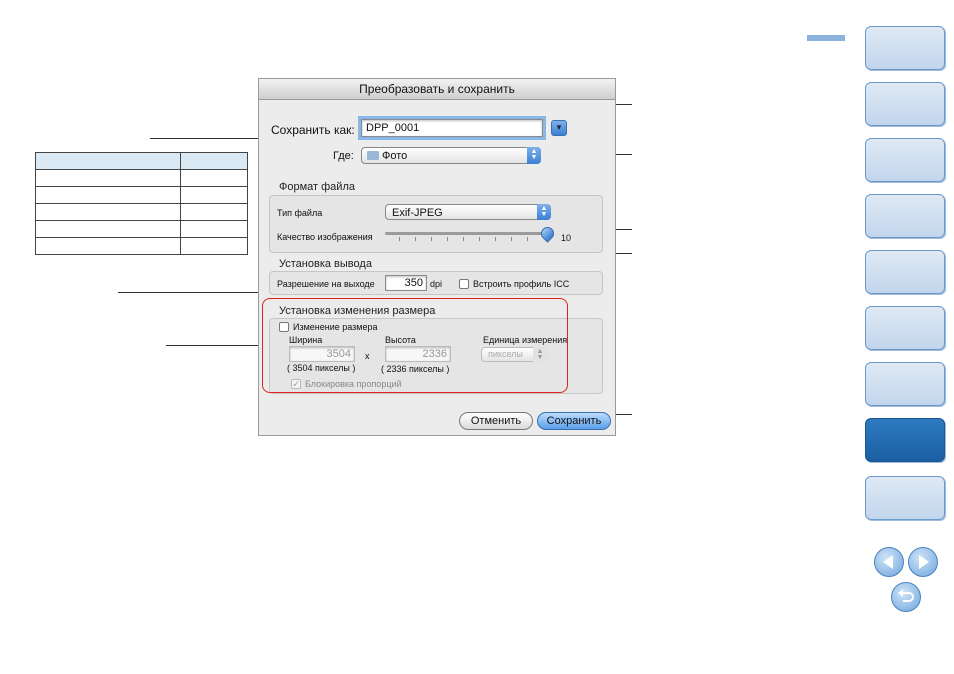 The height and width of the screenshot is (674, 954). I want to click on folder-icon, so click(373, 155).